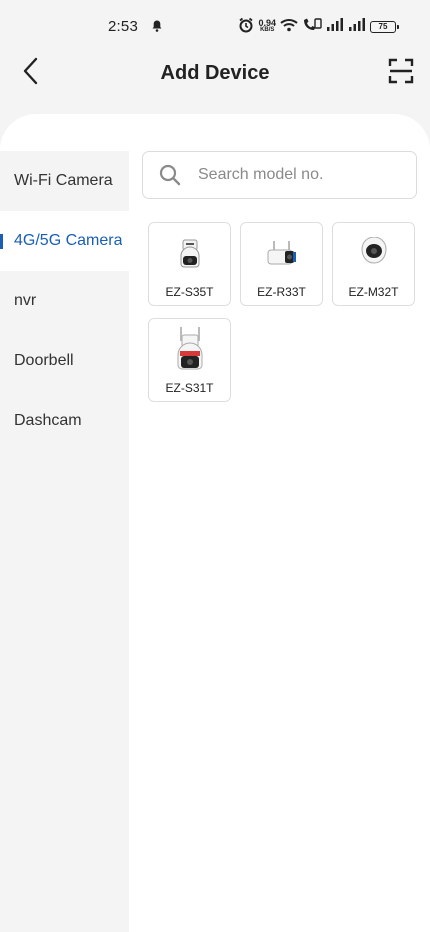  I want to click on scan-qr-button, so click(401, 73).